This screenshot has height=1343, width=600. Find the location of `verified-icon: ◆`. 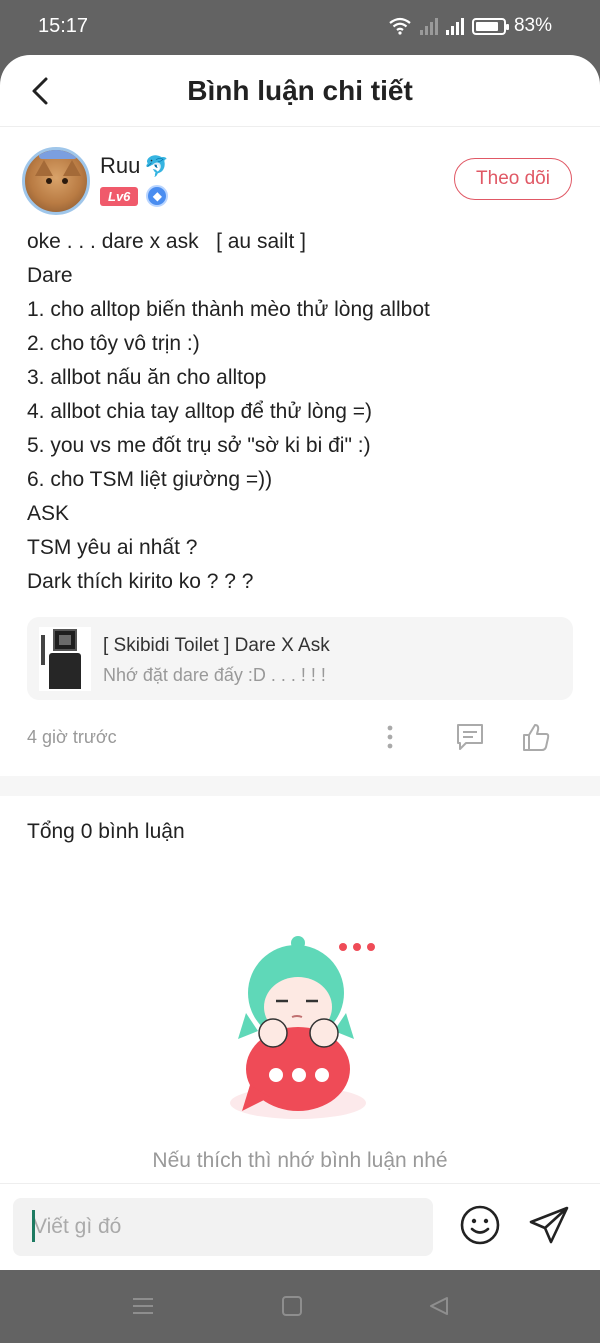

verified-icon: ◆ is located at coordinates (157, 196).